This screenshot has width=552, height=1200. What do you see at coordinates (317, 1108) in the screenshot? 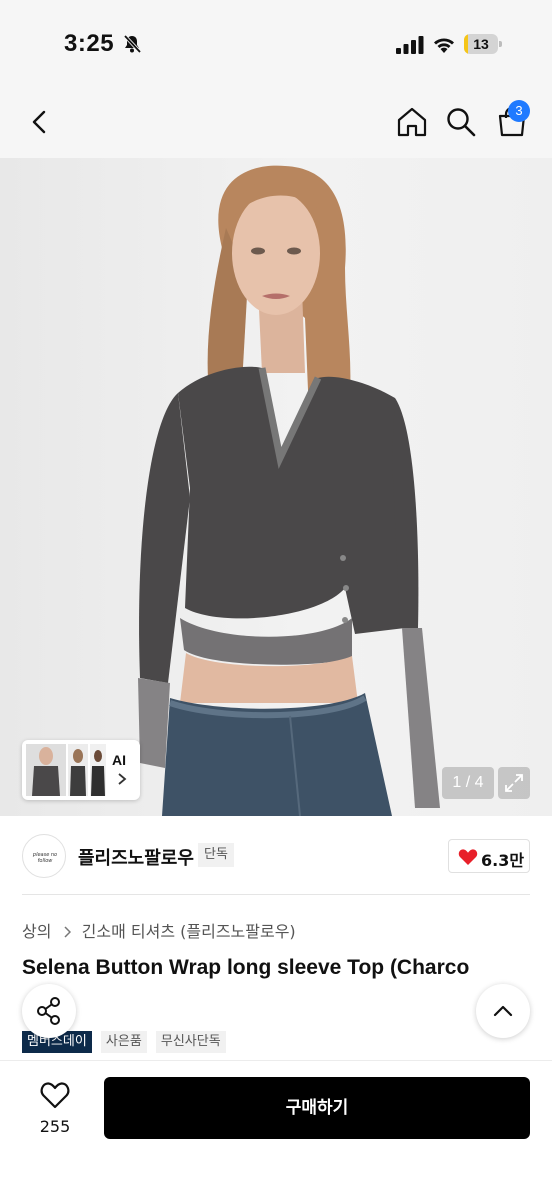
I see `buy-button: 구매하기` at bounding box center [317, 1108].